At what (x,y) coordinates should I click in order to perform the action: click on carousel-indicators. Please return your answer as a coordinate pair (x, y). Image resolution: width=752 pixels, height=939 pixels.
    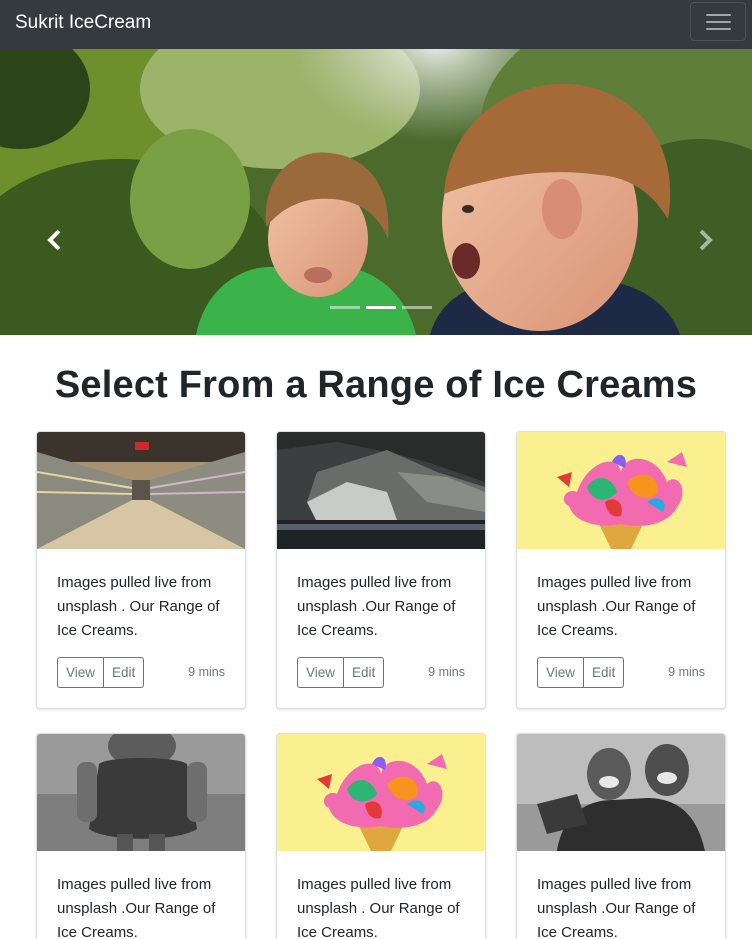
    Looking at the image, I should click on (381, 307).